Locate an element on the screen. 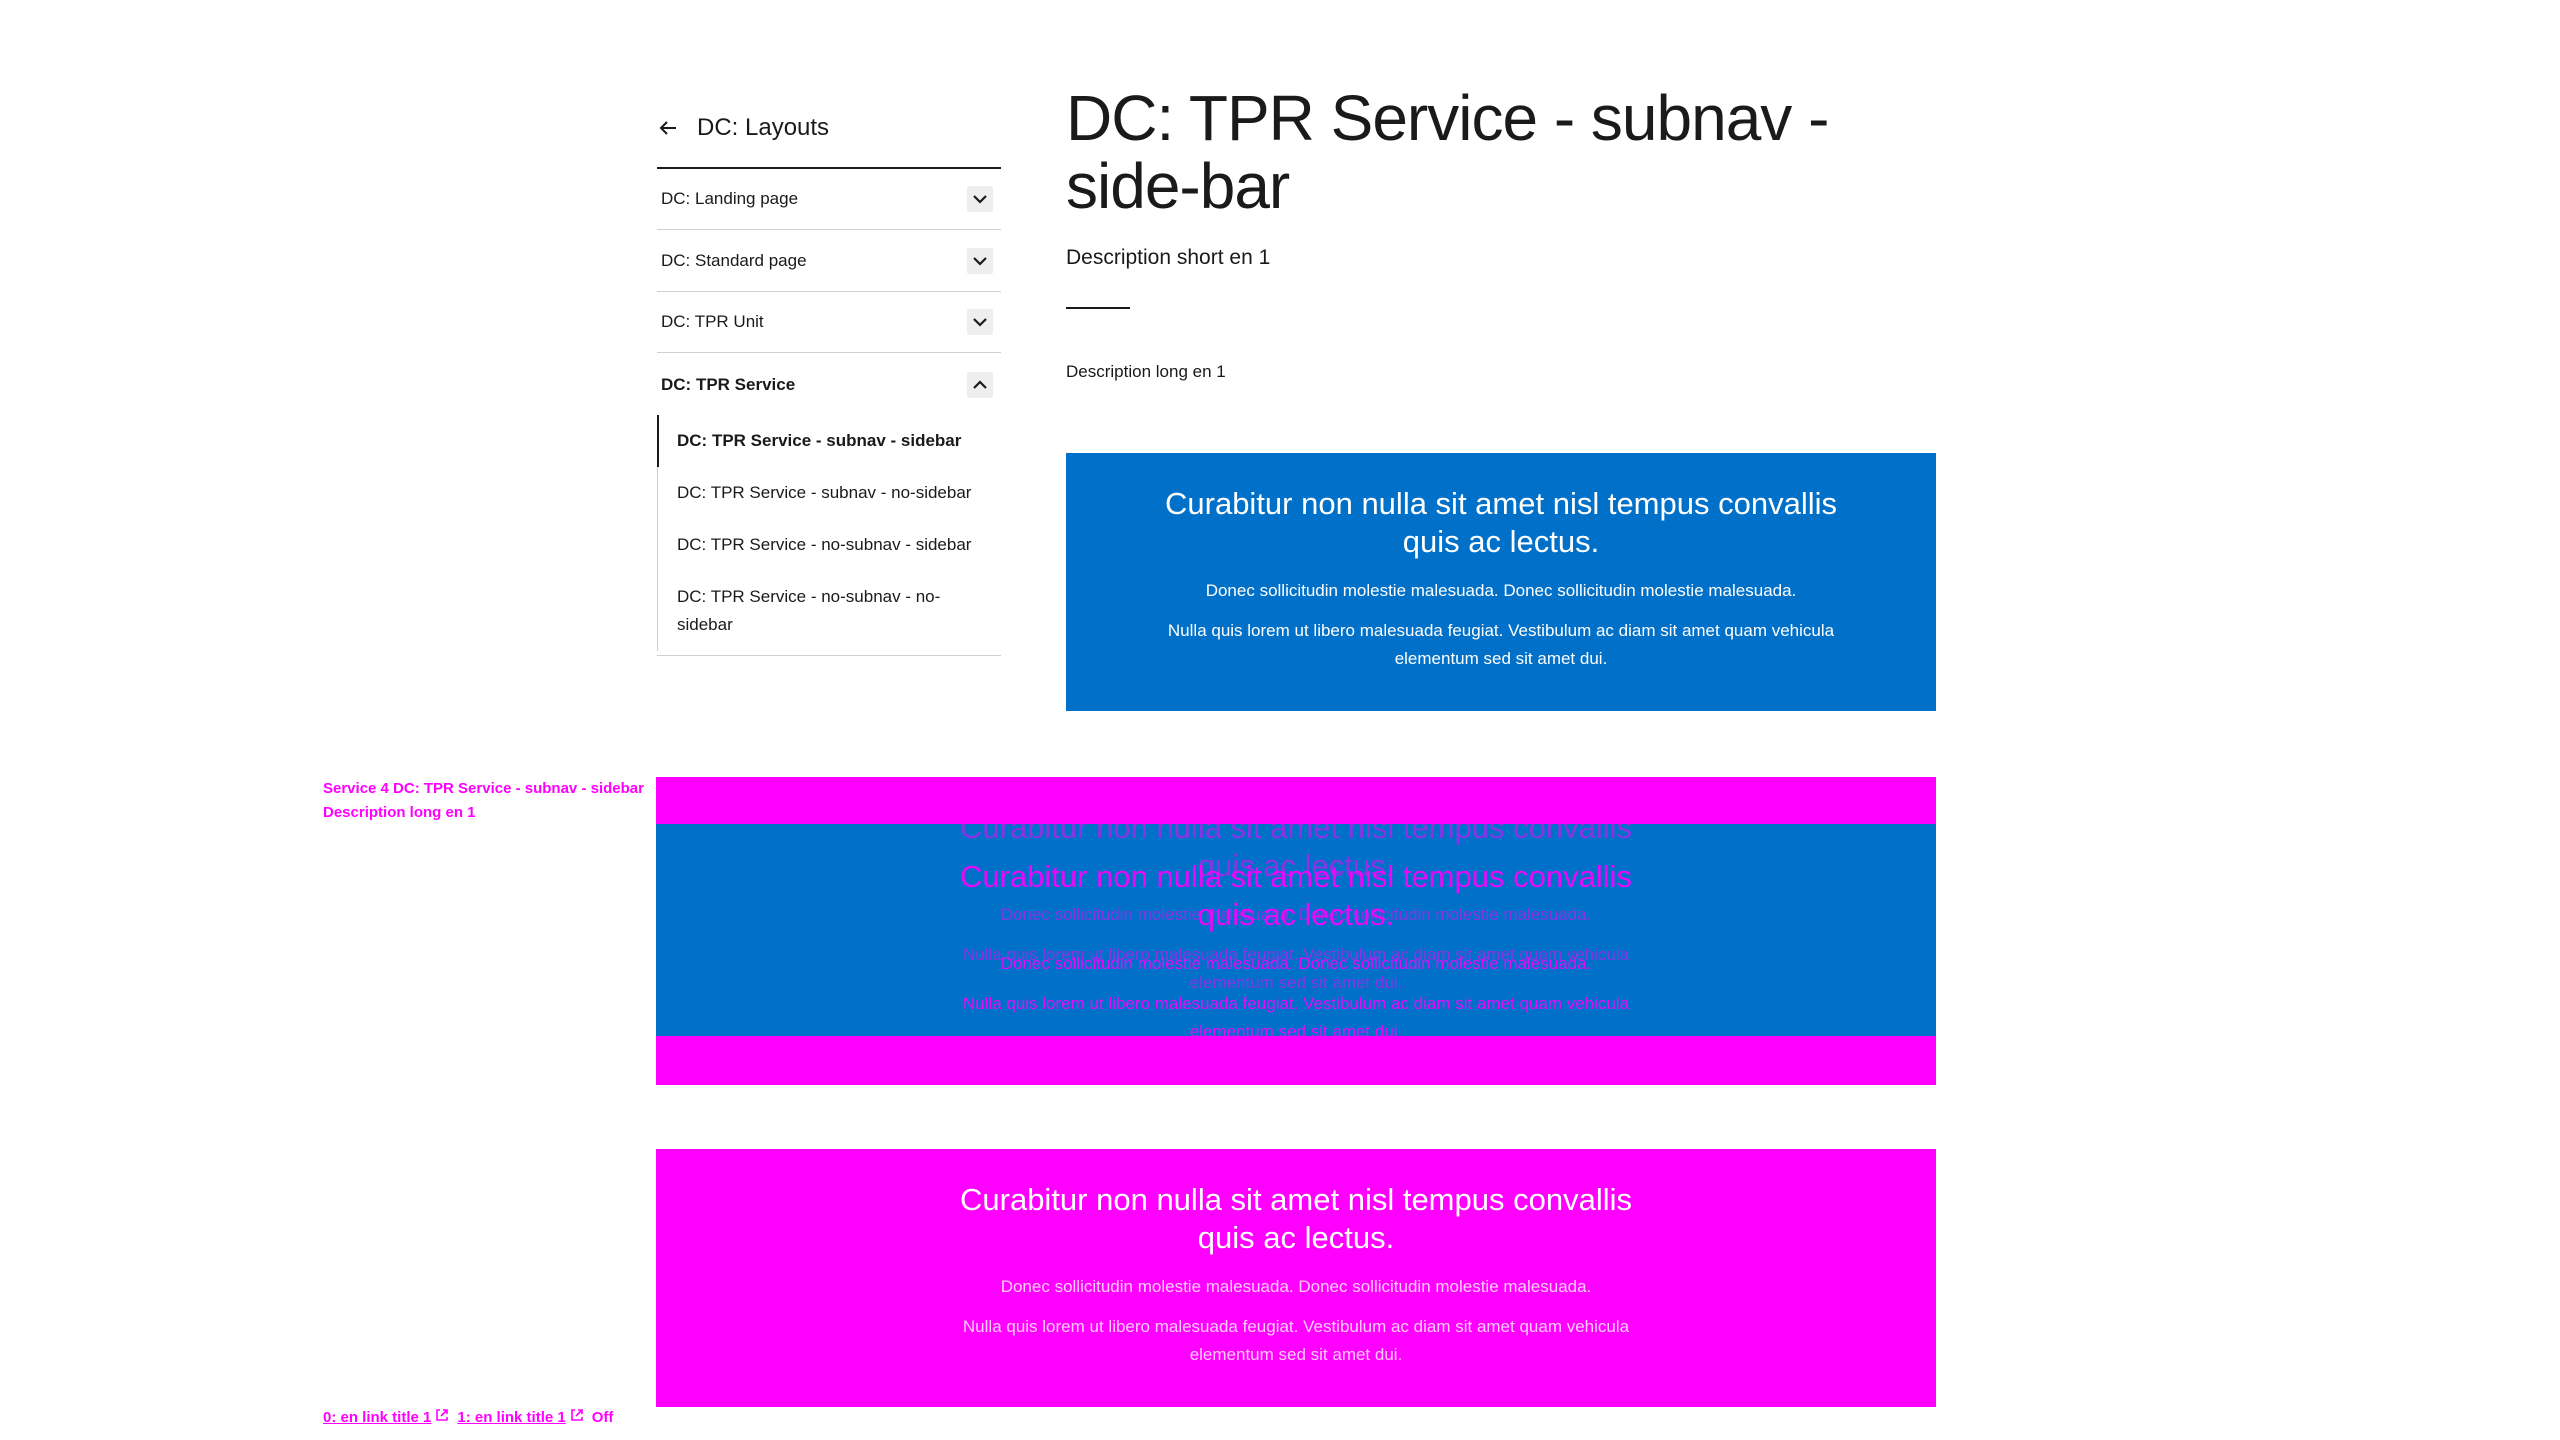 This screenshot has width=2560, height=1440. description-short: Description short en 1 is located at coordinates (1168, 257).